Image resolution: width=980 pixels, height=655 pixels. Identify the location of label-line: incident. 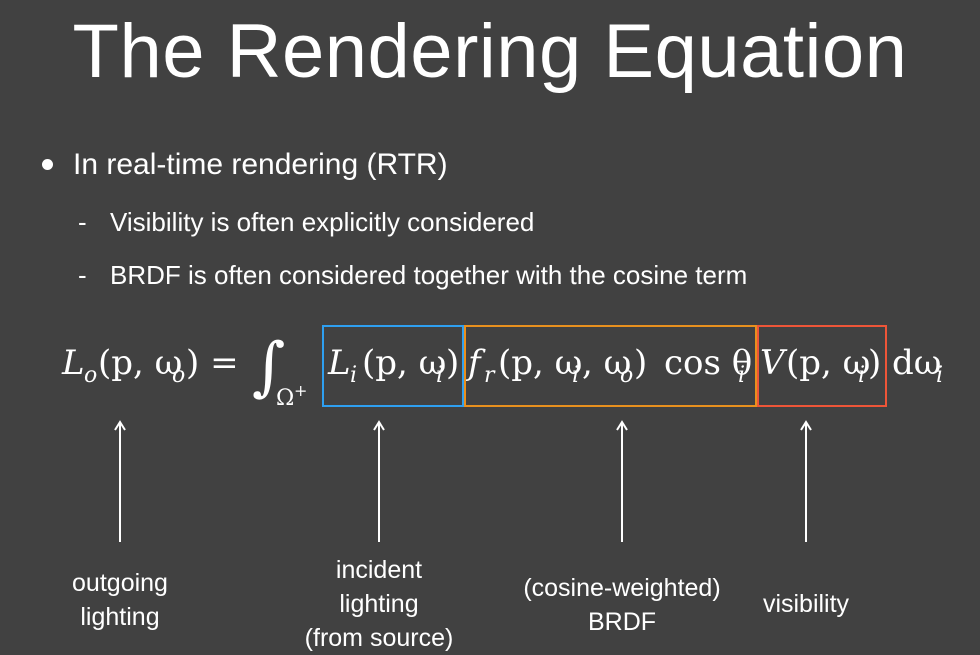
(379, 570).